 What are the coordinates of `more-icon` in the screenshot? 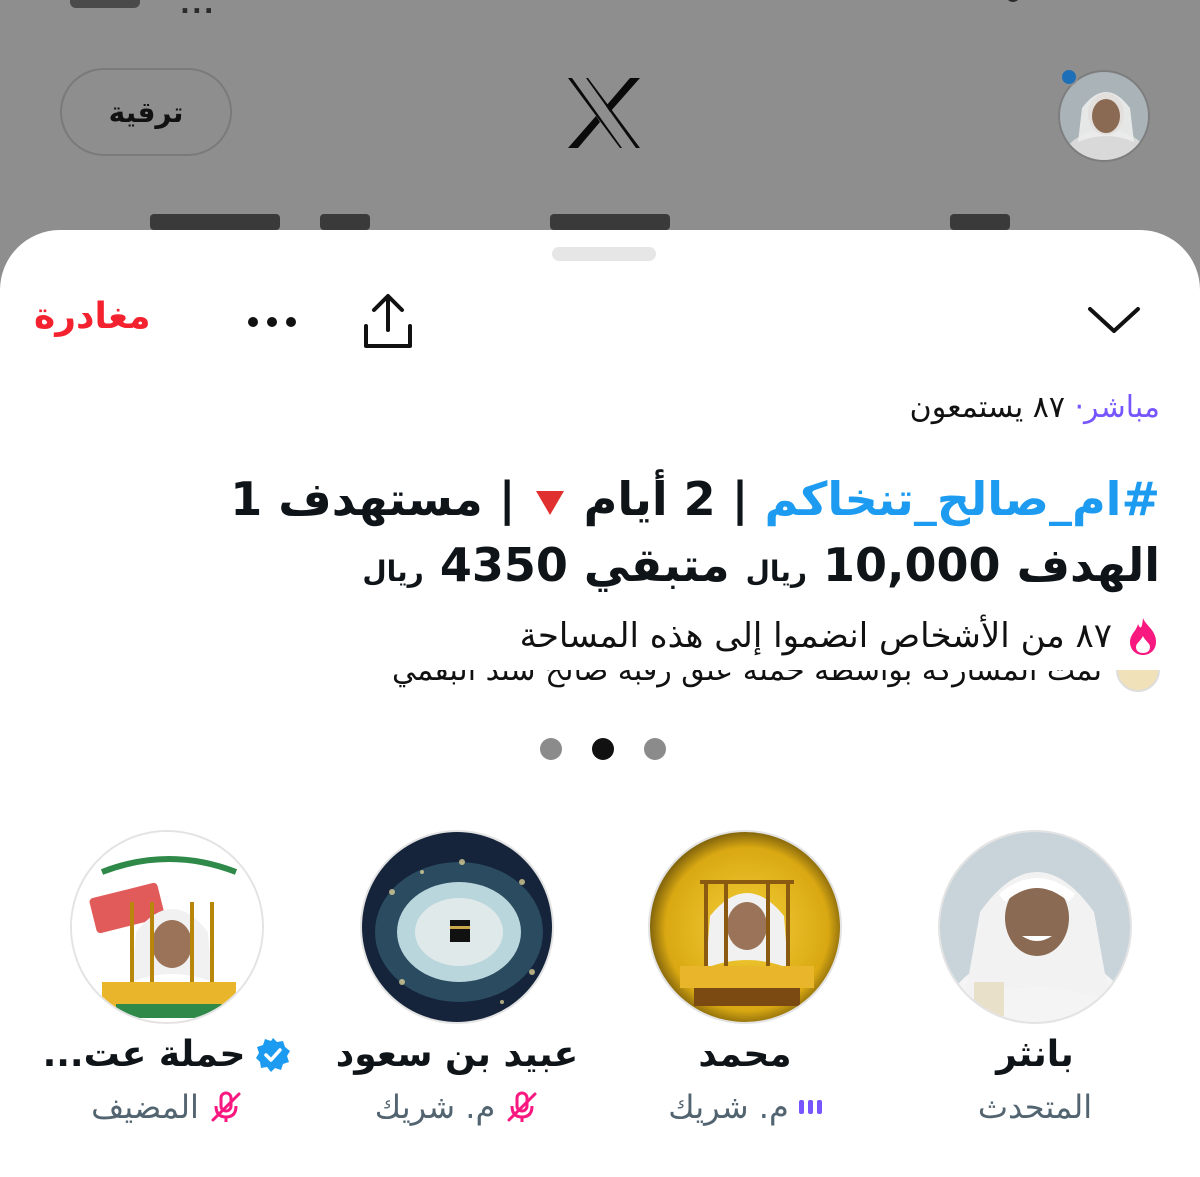 It's located at (272, 322).